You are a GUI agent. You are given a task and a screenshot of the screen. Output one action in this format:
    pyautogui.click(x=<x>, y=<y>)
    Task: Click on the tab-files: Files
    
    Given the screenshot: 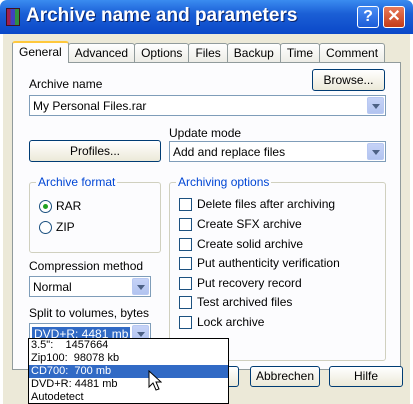 What is the action you would take?
    pyautogui.click(x=208, y=53)
    